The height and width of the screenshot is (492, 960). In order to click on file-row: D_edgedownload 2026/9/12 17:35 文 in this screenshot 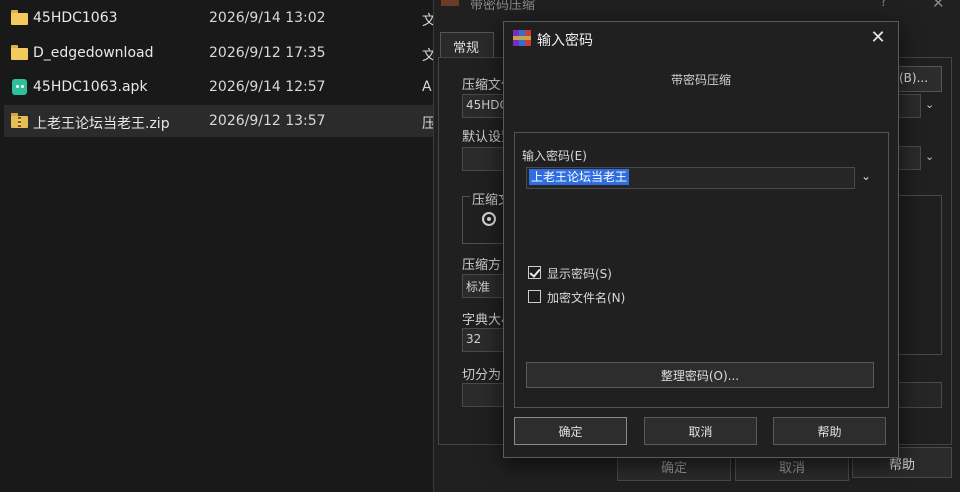, I will do `click(222, 53)`.